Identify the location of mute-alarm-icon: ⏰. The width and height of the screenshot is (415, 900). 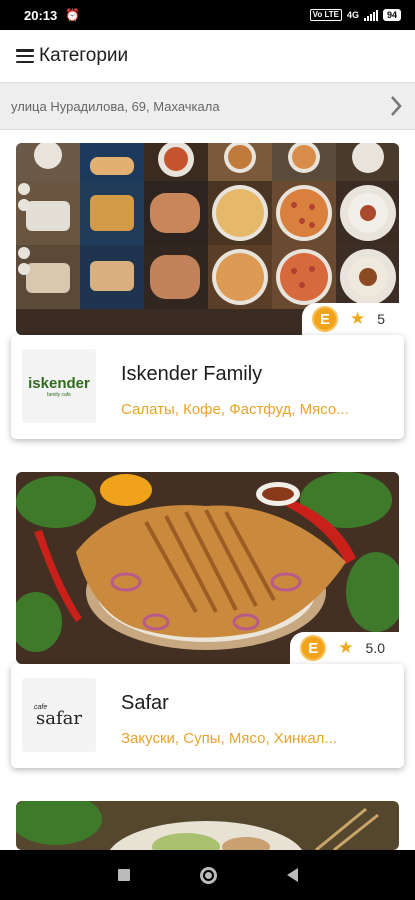
(73, 15).